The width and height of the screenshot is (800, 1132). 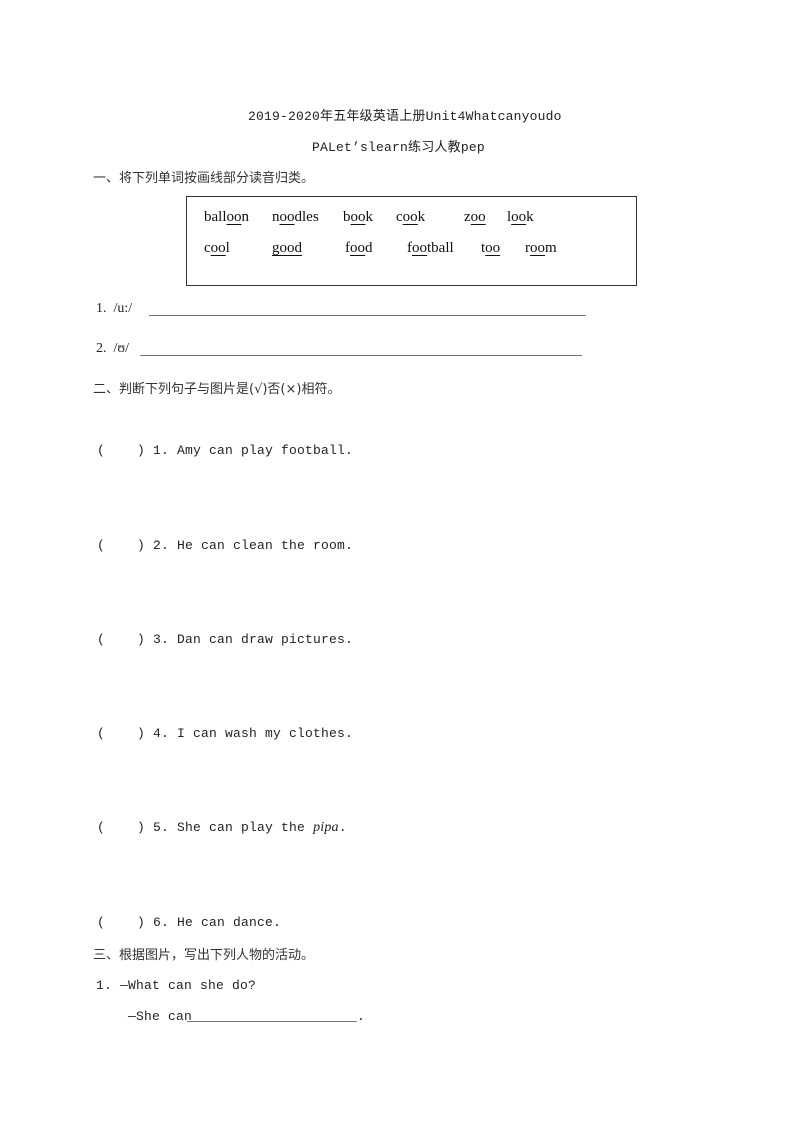 I want to click on judge-item-2: ( ) 2. He can clean the room., so click(x=225, y=545).